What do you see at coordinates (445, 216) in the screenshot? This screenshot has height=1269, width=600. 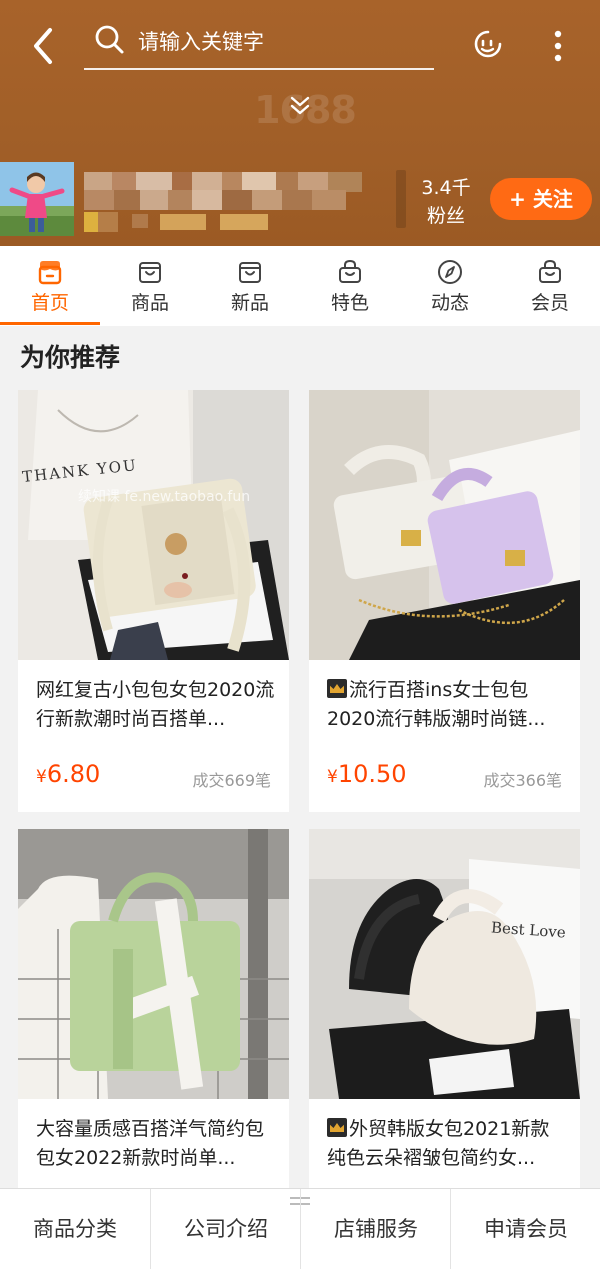 I see `fans-label: 粉丝` at bounding box center [445, 216].